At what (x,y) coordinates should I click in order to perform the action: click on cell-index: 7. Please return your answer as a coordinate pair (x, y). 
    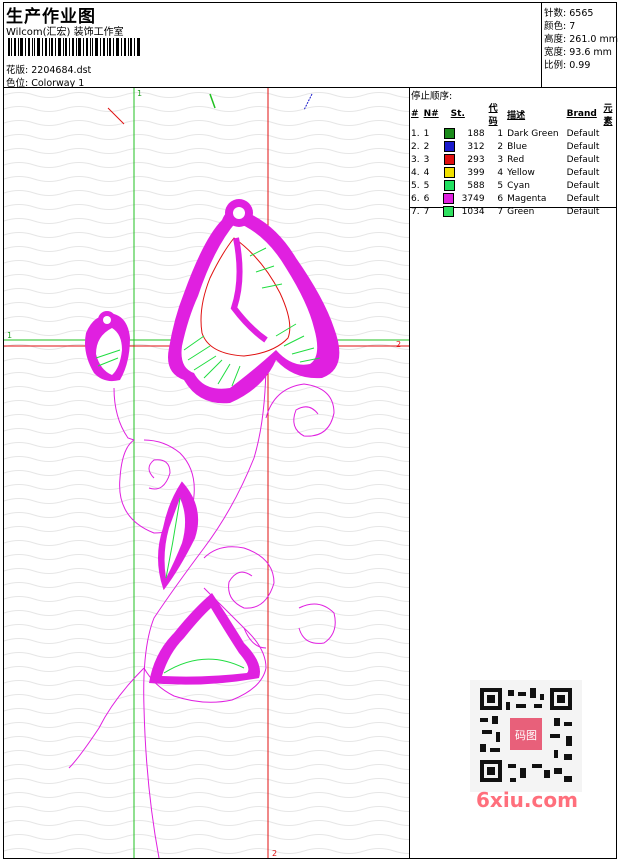
    Looking at the image, I should click on (500, 211).